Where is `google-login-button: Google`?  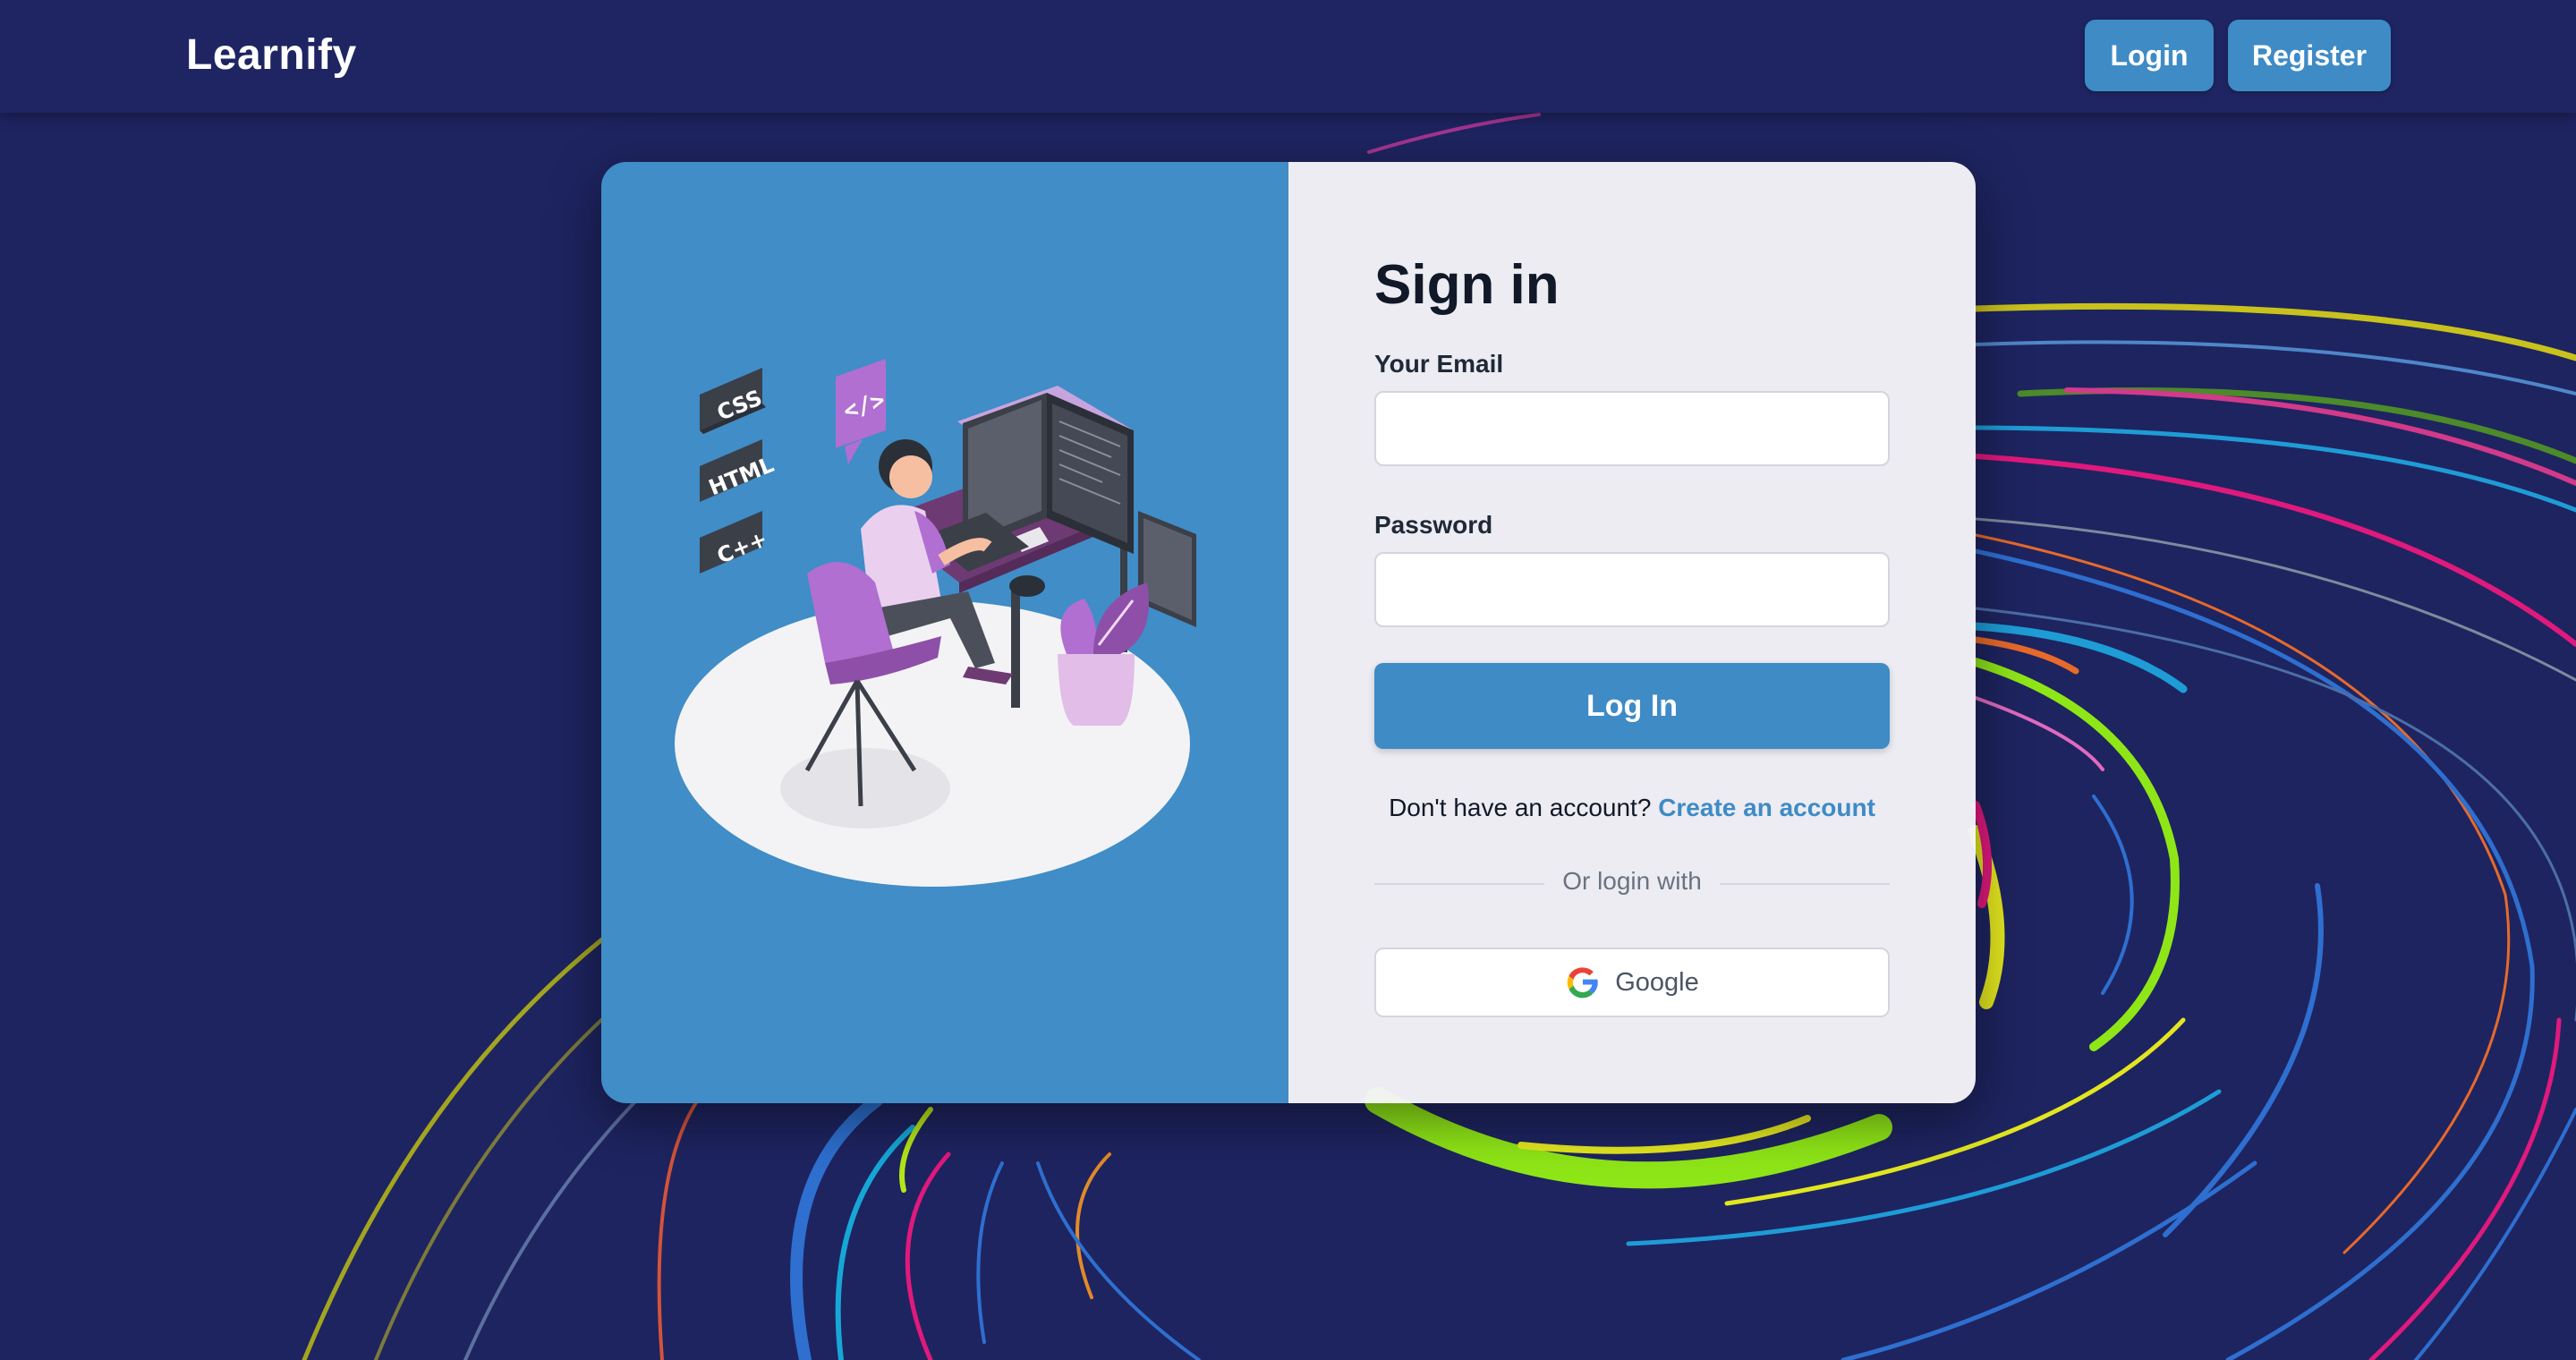 google-login-button: Google is located at coordinates (1632, 982).